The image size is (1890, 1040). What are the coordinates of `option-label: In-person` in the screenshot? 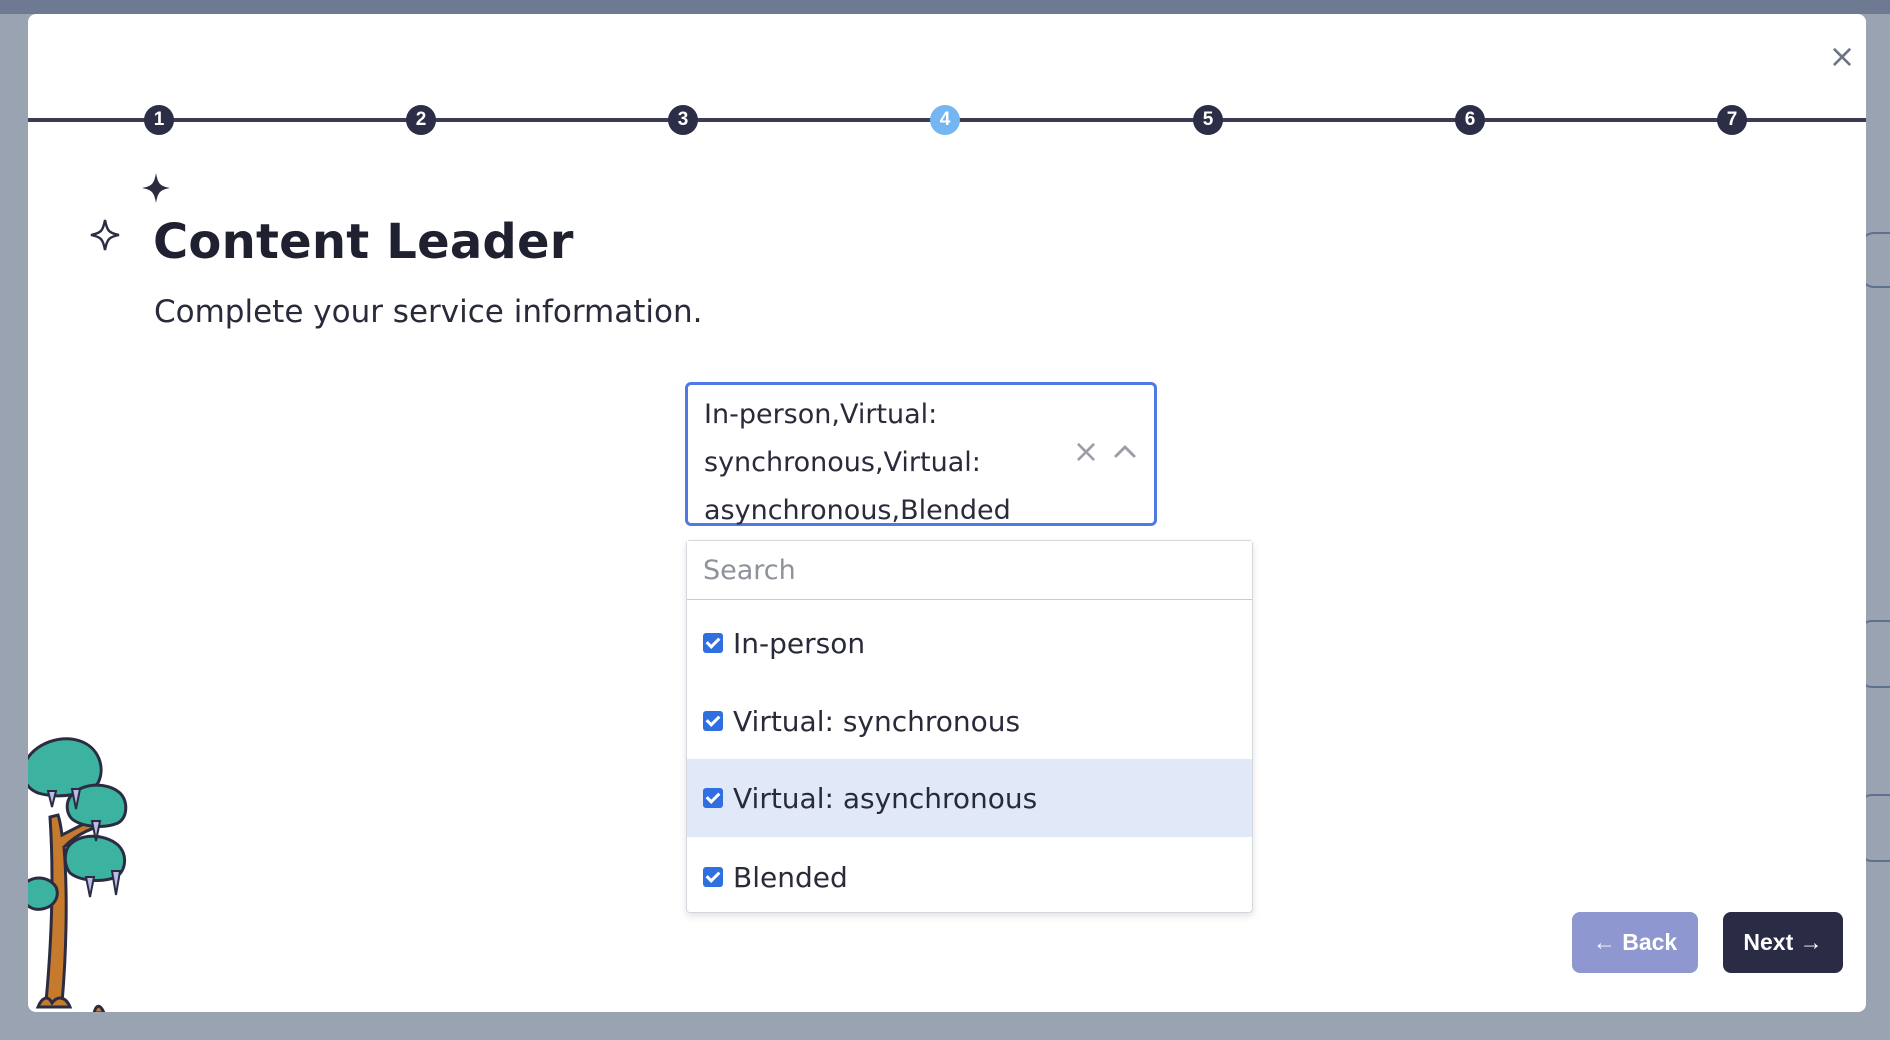 It's located at (799, 643).